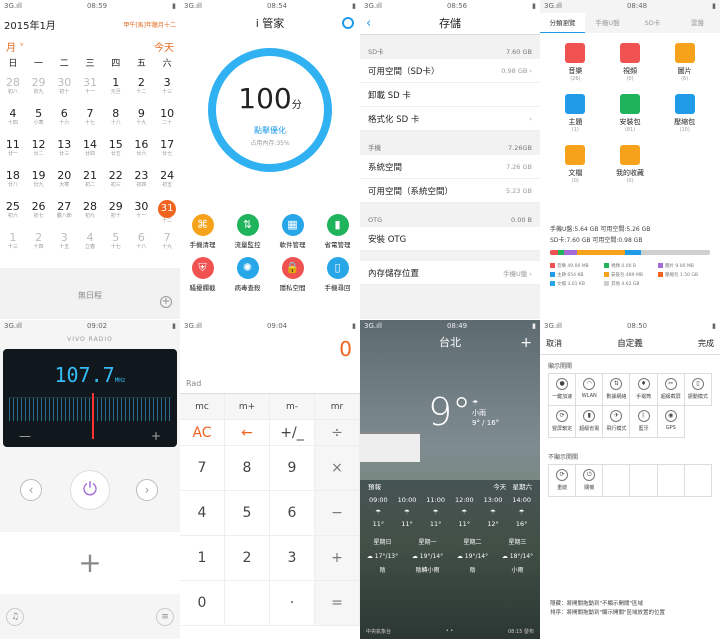  What do you see at coordinates (90, 409) in the screenshot?
I see `tuning-scale` at bounding box center [90, 409].